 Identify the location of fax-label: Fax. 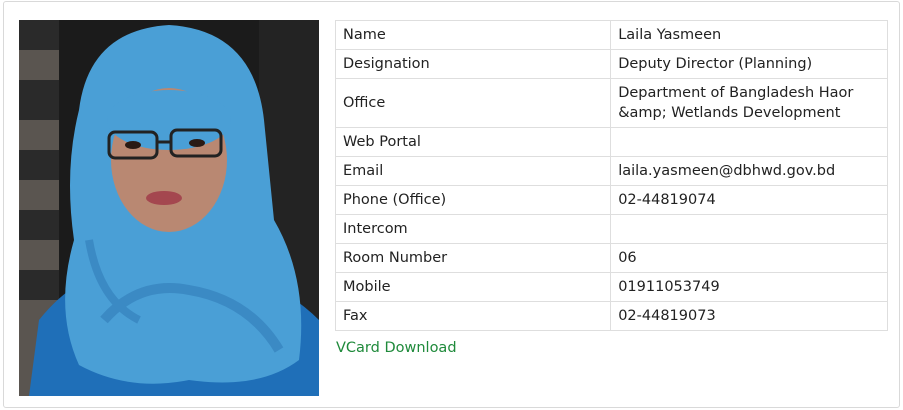
(473, 316).